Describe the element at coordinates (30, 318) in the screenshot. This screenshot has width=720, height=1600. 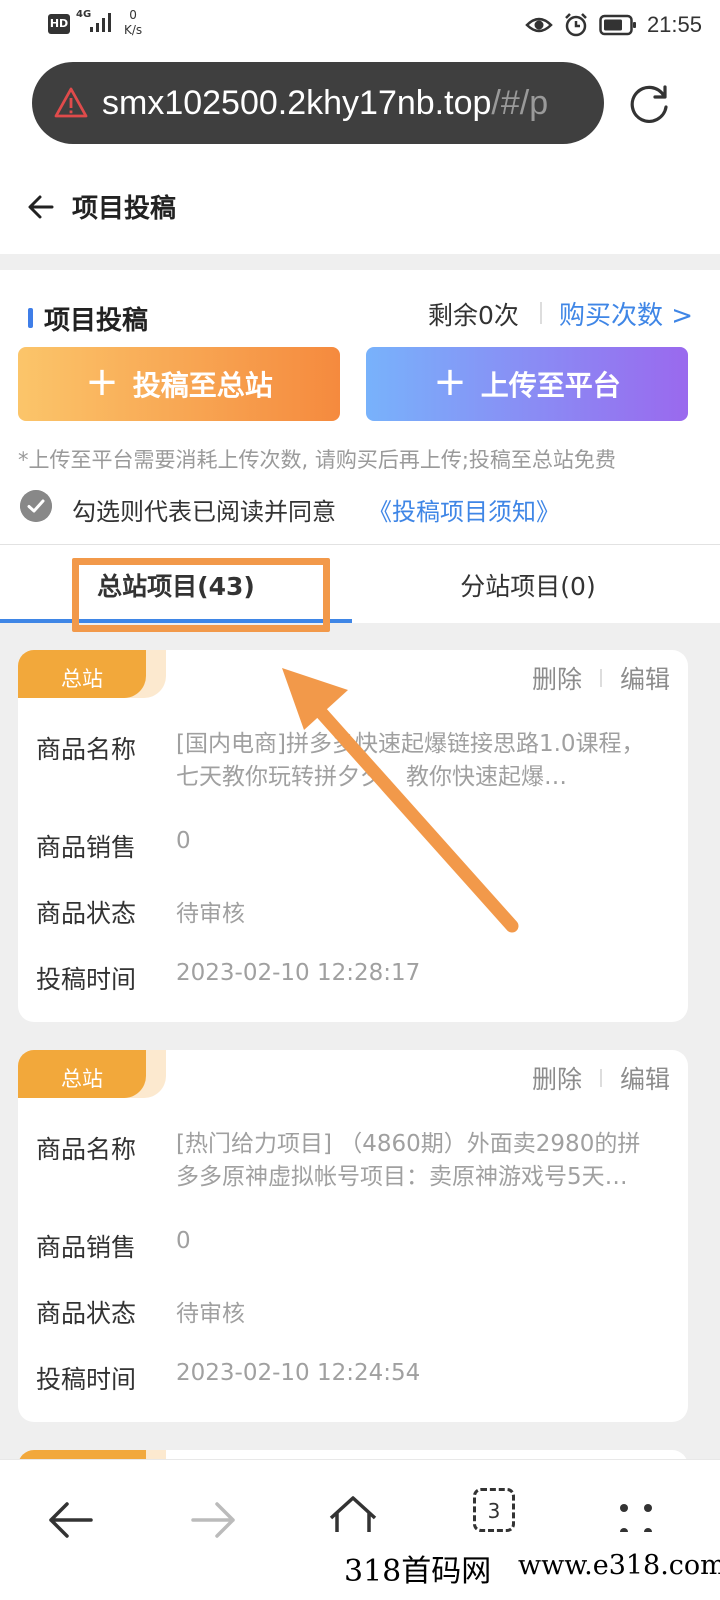
I see `section-marker` at that location.